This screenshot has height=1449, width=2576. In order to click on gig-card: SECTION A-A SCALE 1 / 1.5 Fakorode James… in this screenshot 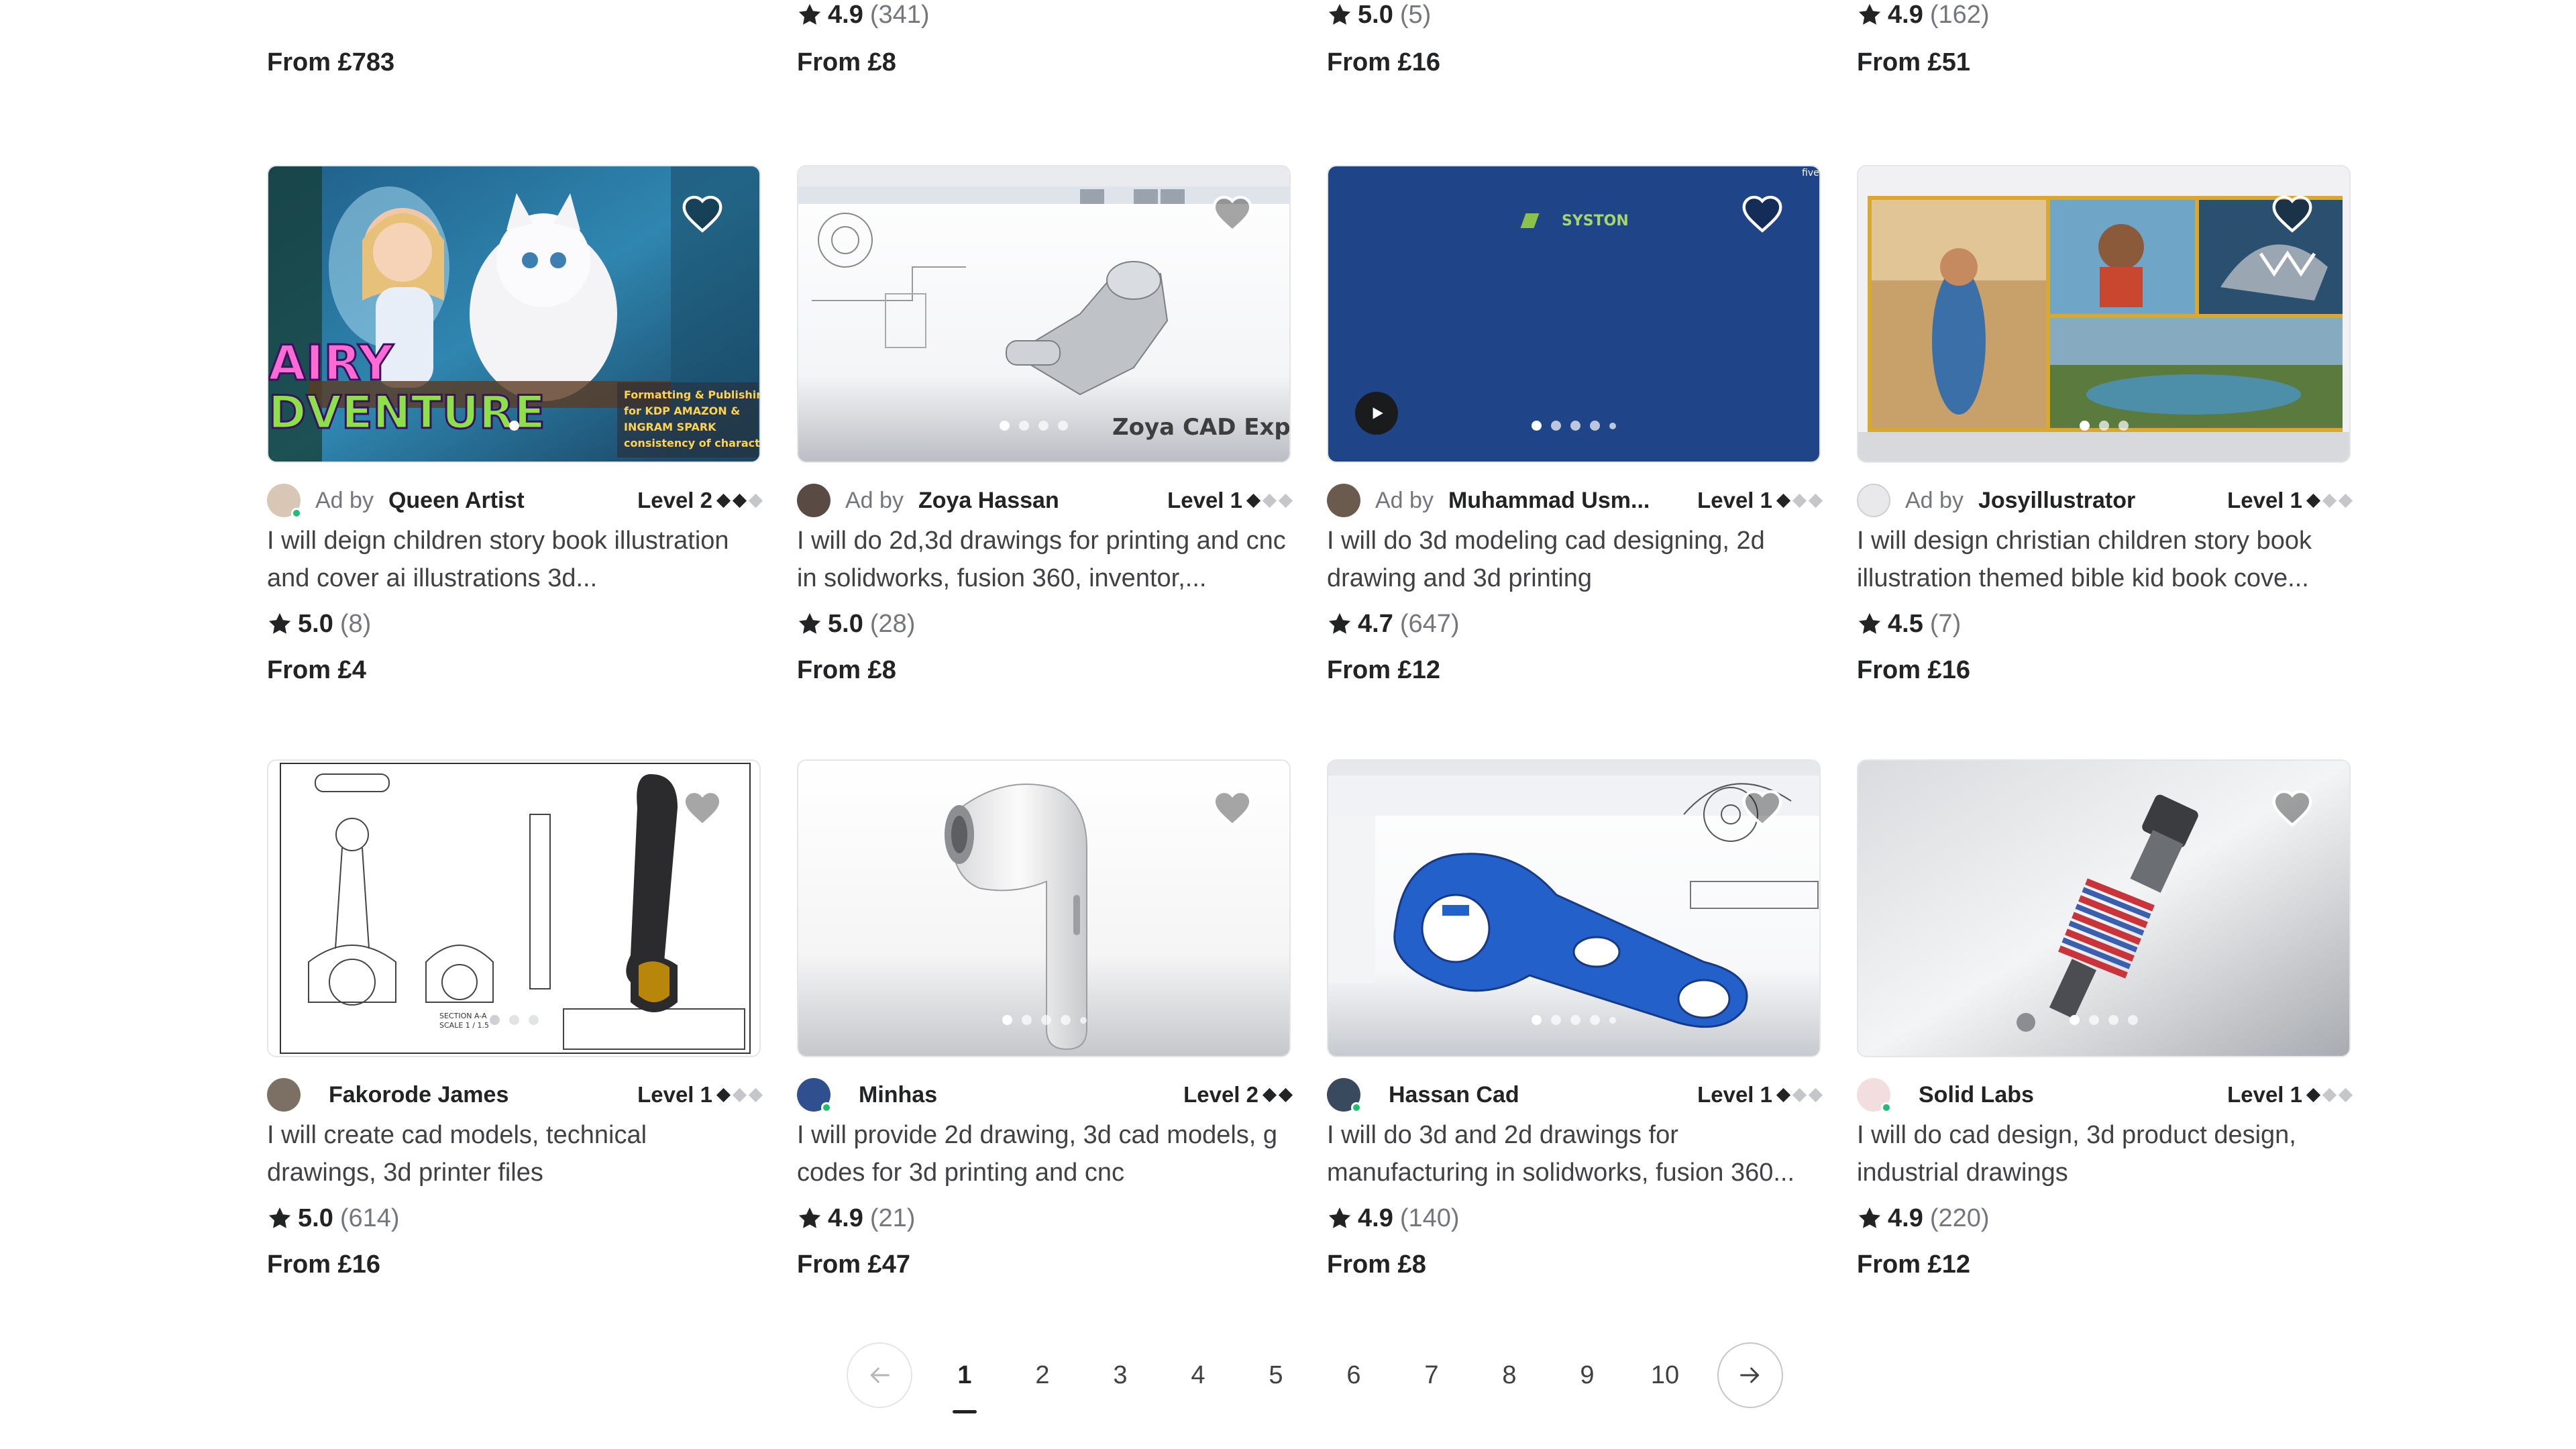, I will do `click(515, 1041)`.